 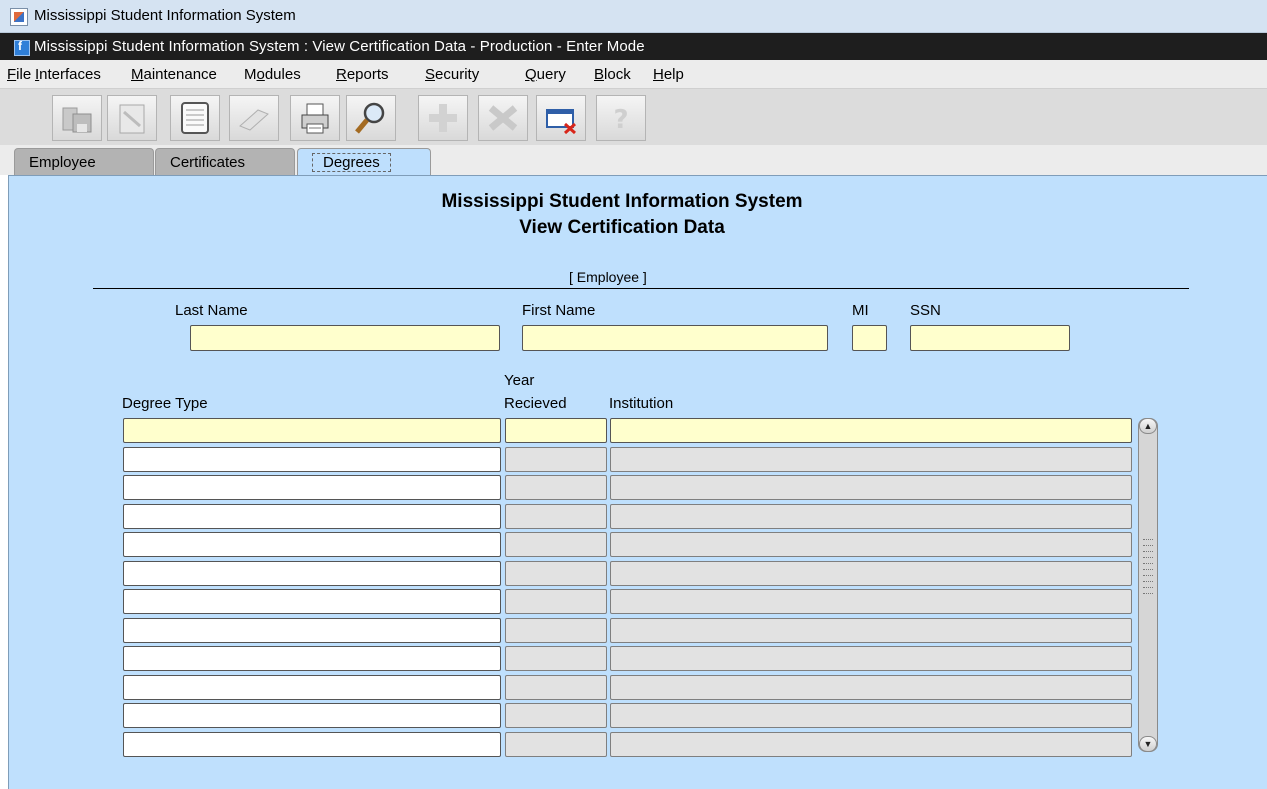 I want to click on form-heading-line1: Mississippi Student Information System, so click(x=622, y=201).